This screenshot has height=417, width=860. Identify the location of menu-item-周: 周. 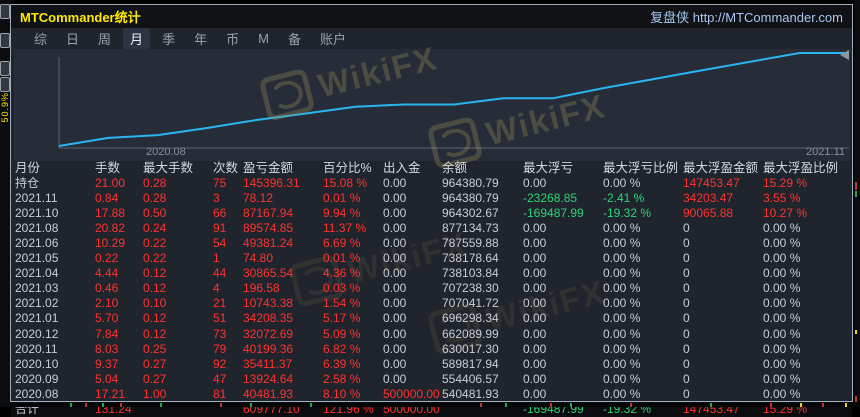
(104, 38).